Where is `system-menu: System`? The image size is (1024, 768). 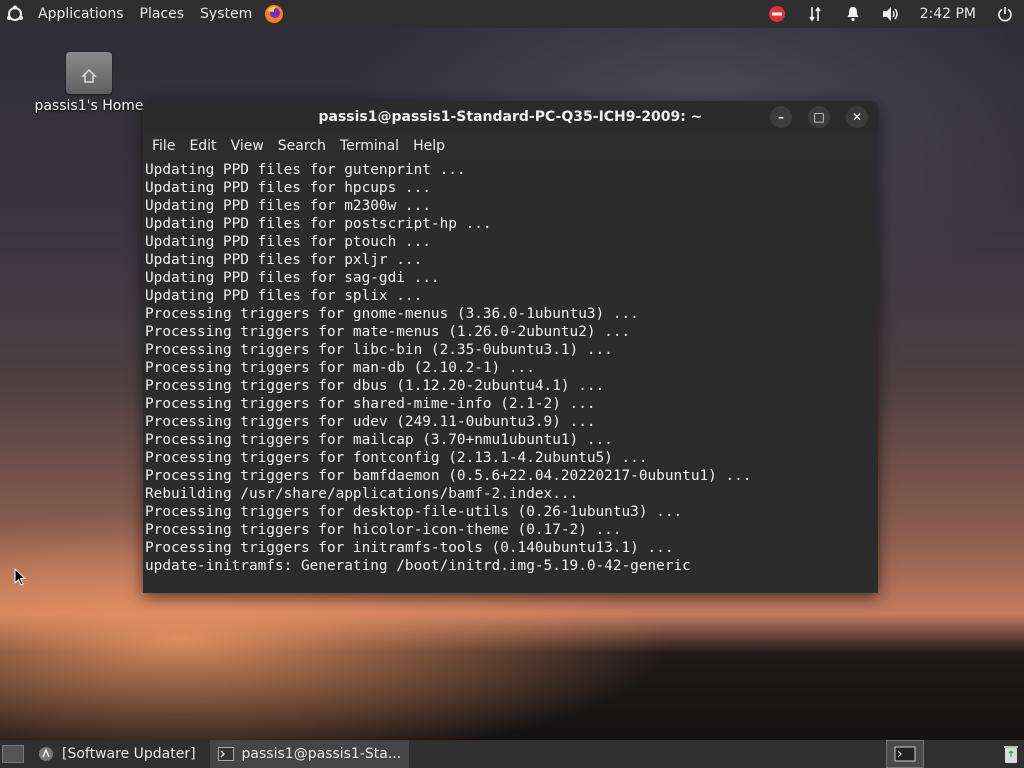
system-menu: System is located at coordinates (226, 14).